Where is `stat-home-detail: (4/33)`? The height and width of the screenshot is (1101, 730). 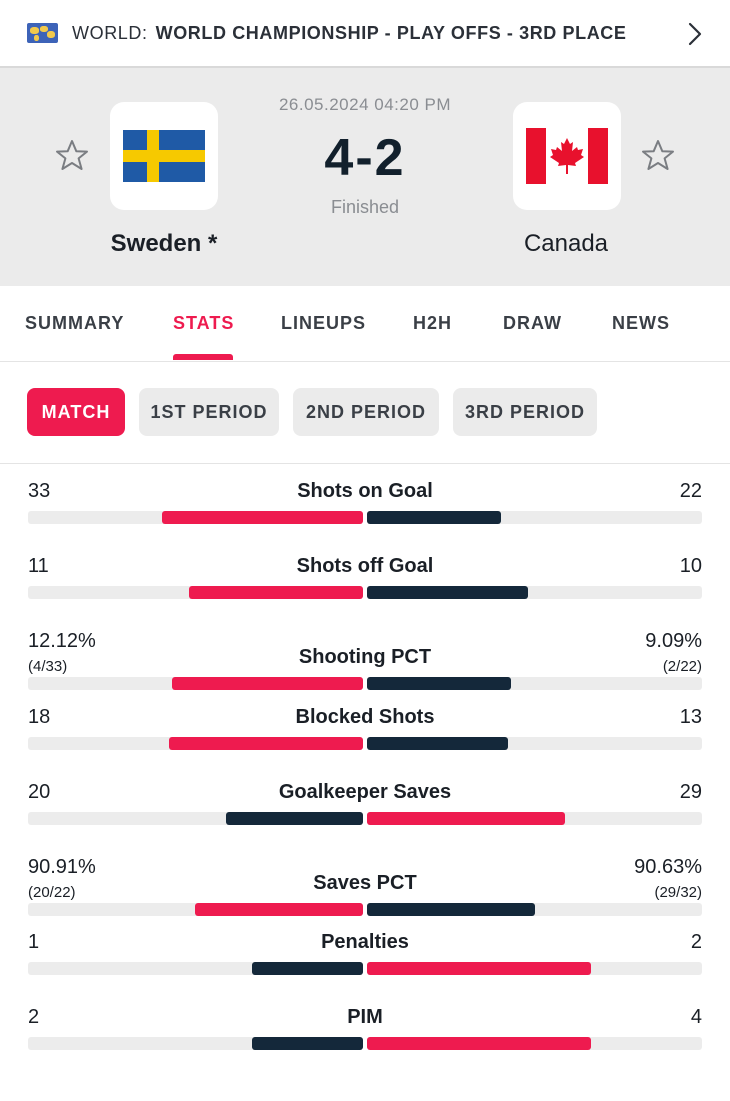
stat-home-detail: (4/33) is located at coordinates (48, 667).